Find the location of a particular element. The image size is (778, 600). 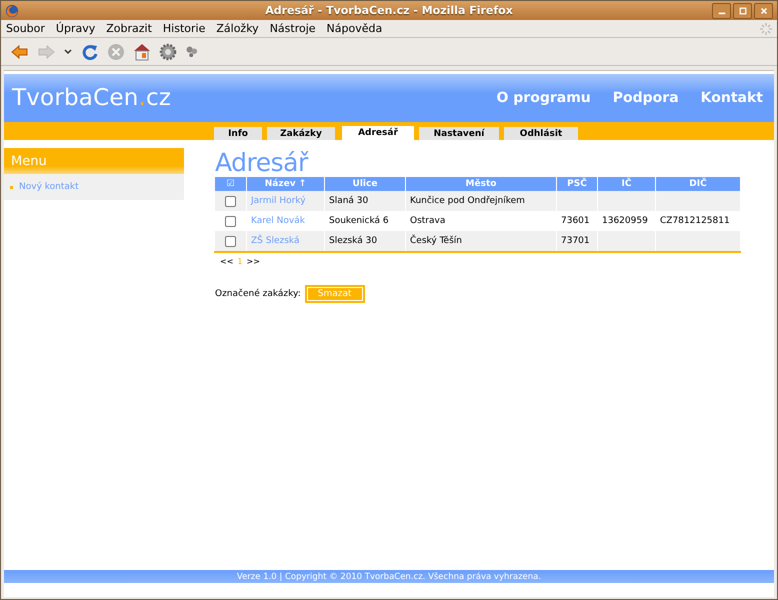

column-header: Město is located at coordinates (481, 184).